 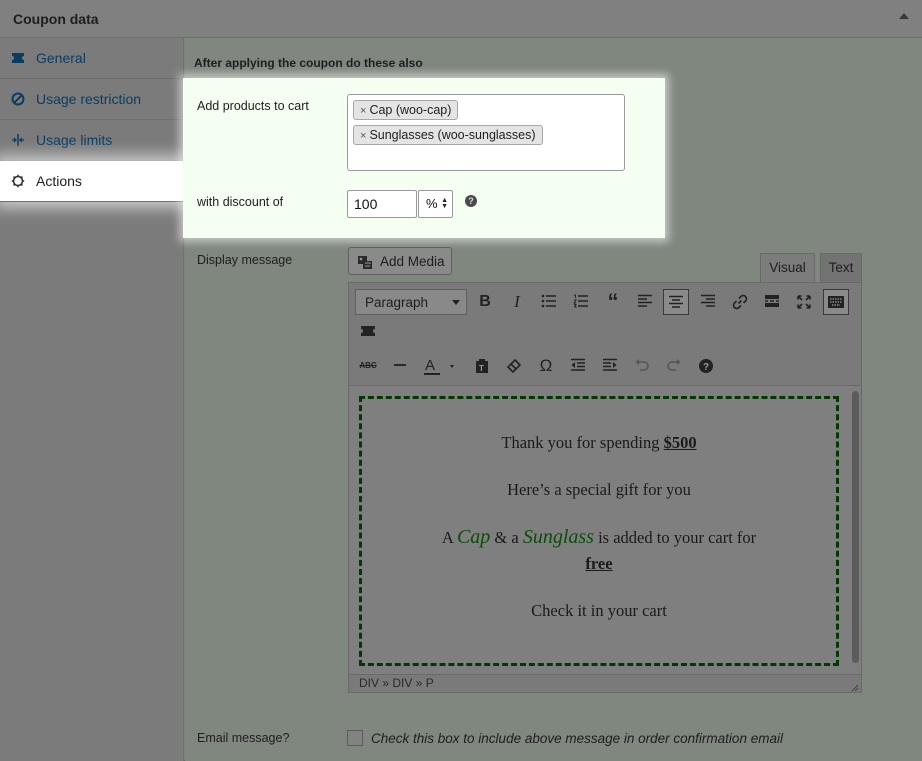 I want to click on special-character-icon: Ω, so click(x=546, y=366).